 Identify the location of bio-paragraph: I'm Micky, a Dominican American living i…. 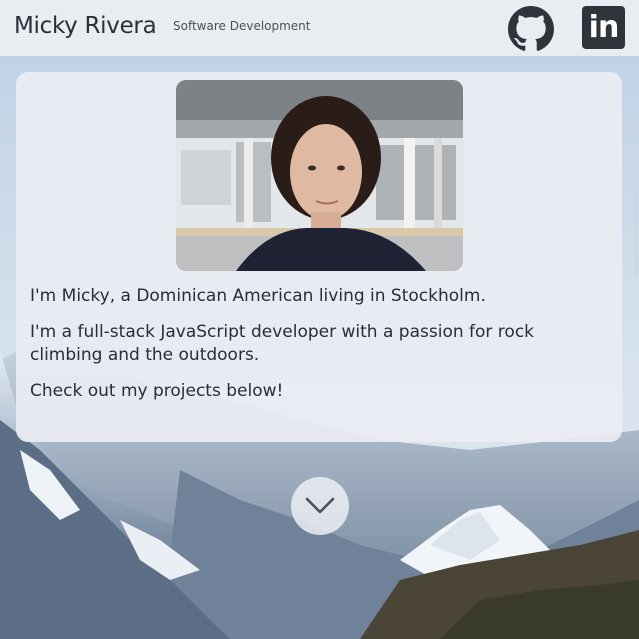
(258, 296).